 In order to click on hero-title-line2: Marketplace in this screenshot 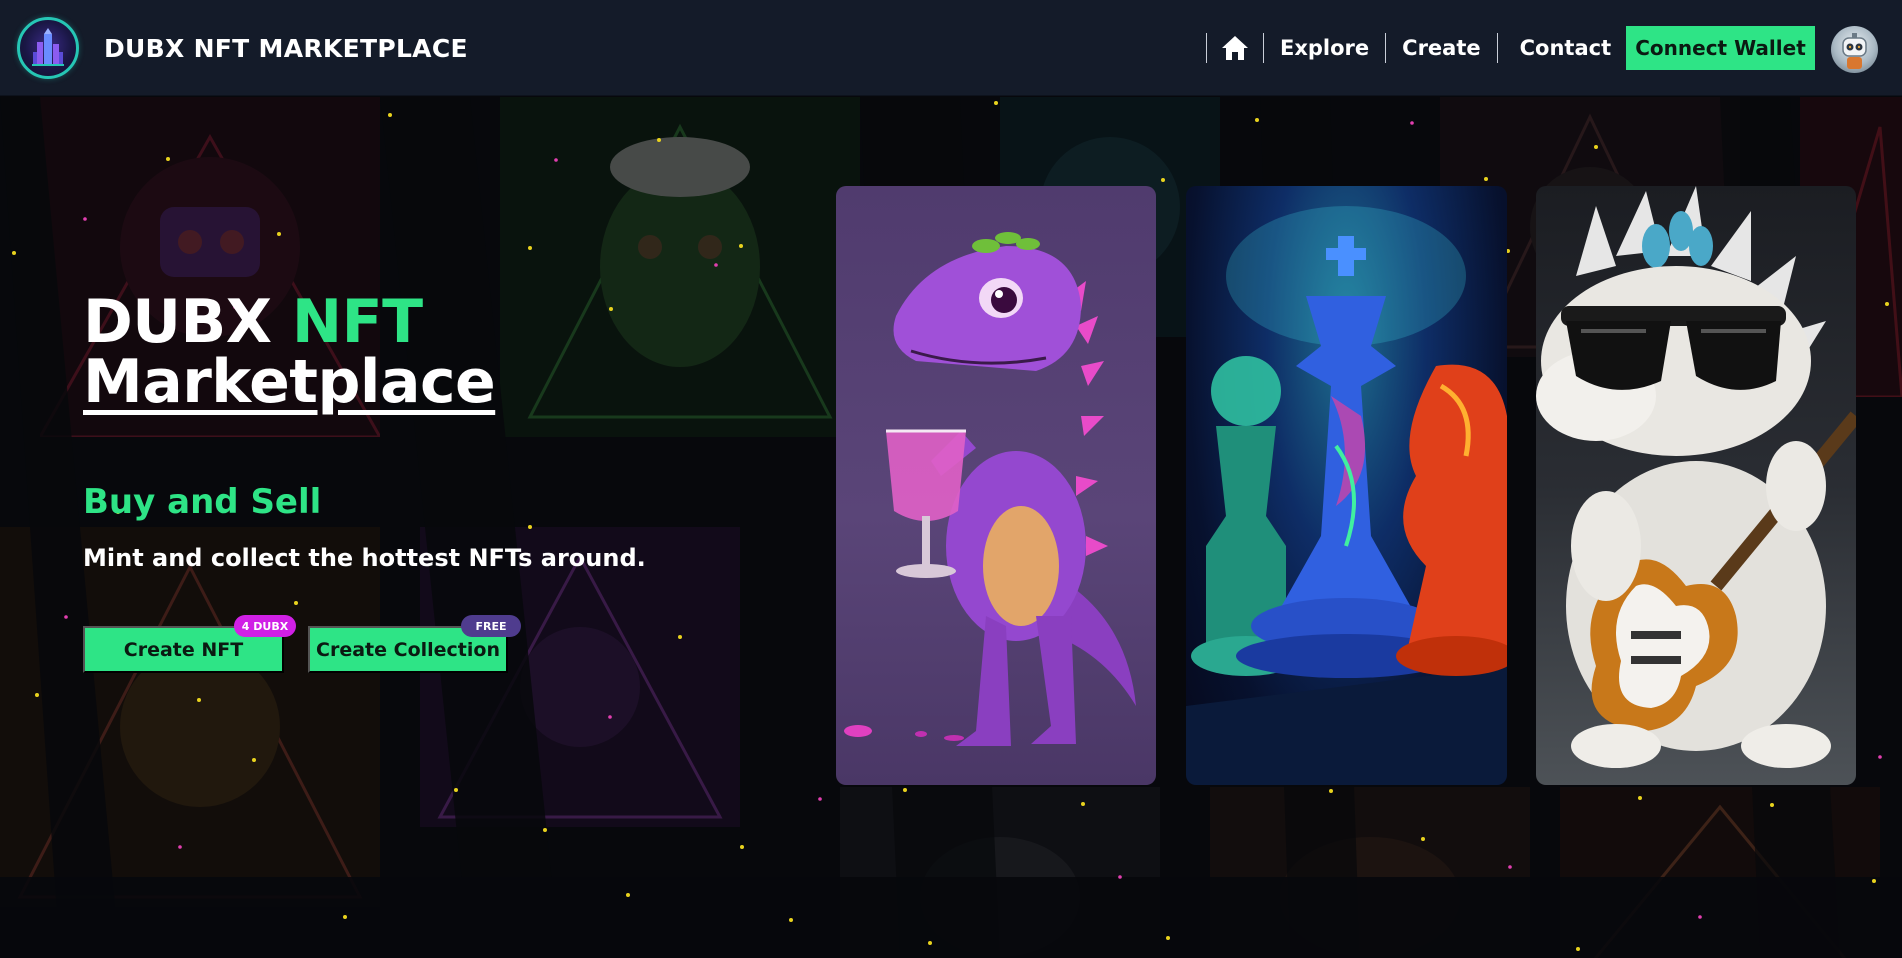, I will do `click(289, 382)`.